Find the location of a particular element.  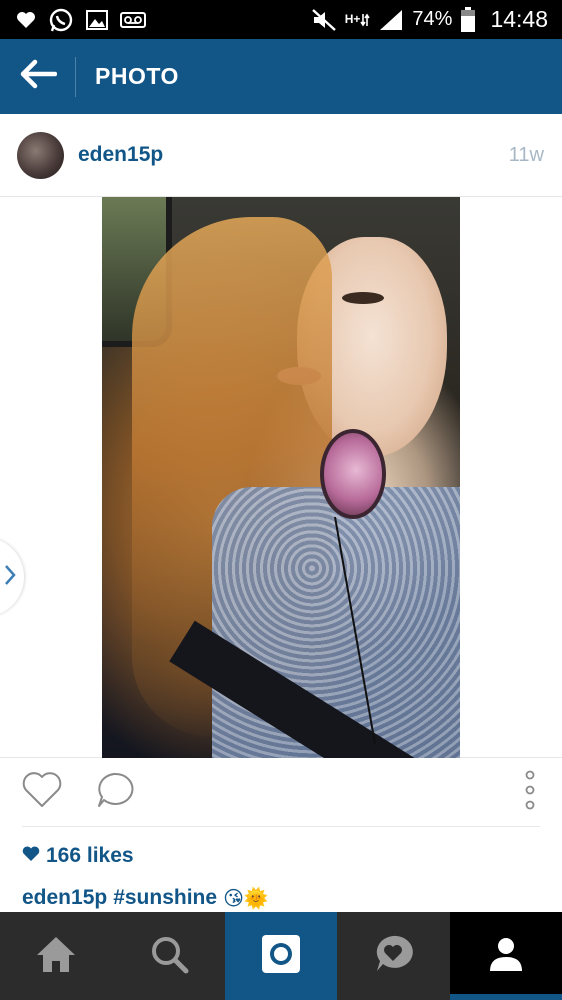

likes-row: 166 likes is located at coordinates (78, 856).